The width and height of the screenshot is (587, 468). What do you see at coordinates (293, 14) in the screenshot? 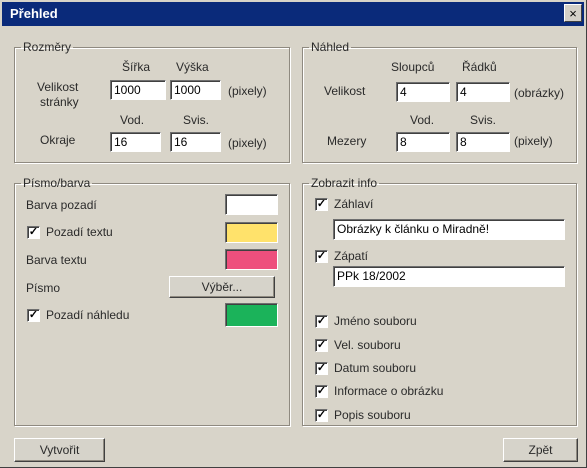
I see `title-bar: Přehled ×` at bounding box center [293, 14].